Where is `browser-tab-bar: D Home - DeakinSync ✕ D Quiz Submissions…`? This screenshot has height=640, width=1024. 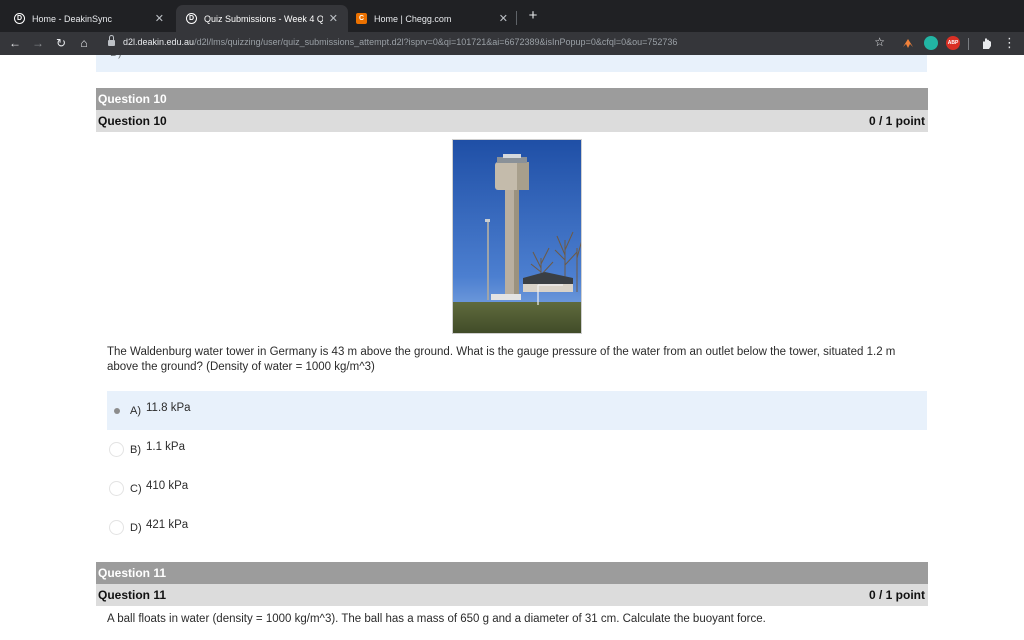 browser-tab-bar: D Home - DeakinSync ✕ D Quiz Submissions… is located at coordinates (512, 16).